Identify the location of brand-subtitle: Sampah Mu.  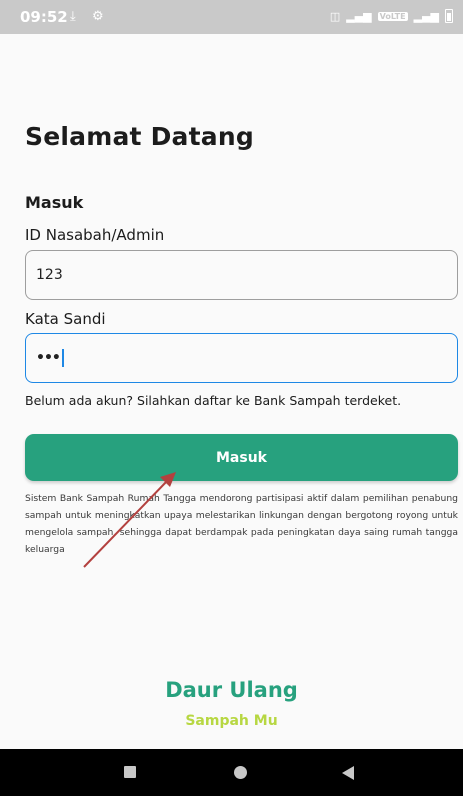
(231, 721).